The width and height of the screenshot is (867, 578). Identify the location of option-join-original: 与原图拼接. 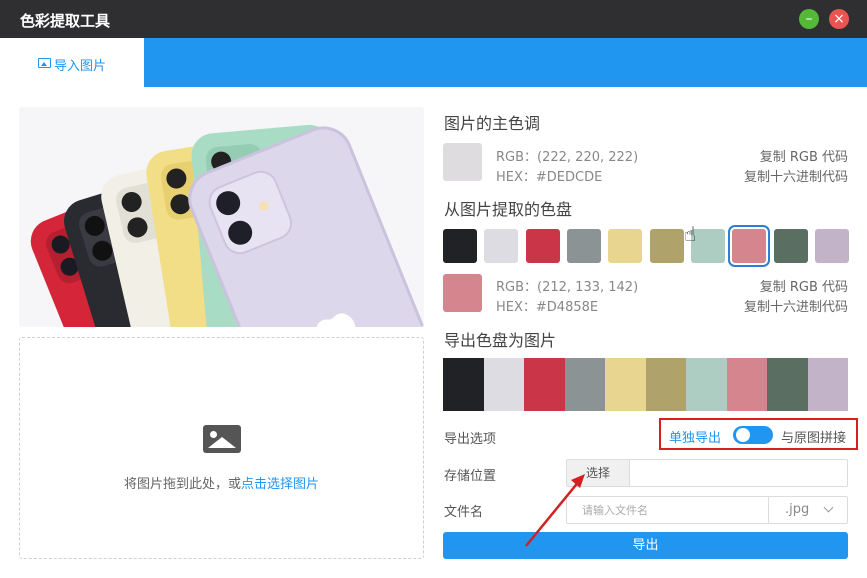
(813, 436).